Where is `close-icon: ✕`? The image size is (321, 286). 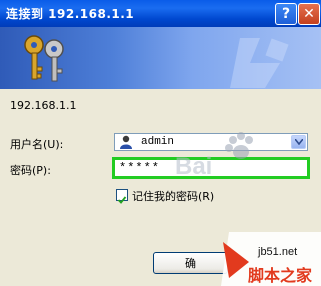
close-icon: ✕ is located at coordinates (309, 14).